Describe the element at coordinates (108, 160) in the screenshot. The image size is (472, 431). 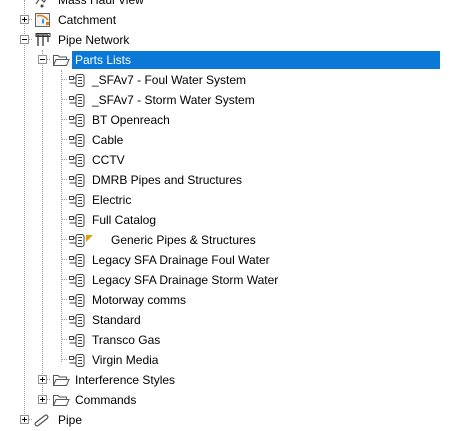
I see `tree-item-label: CCTV` at that location.